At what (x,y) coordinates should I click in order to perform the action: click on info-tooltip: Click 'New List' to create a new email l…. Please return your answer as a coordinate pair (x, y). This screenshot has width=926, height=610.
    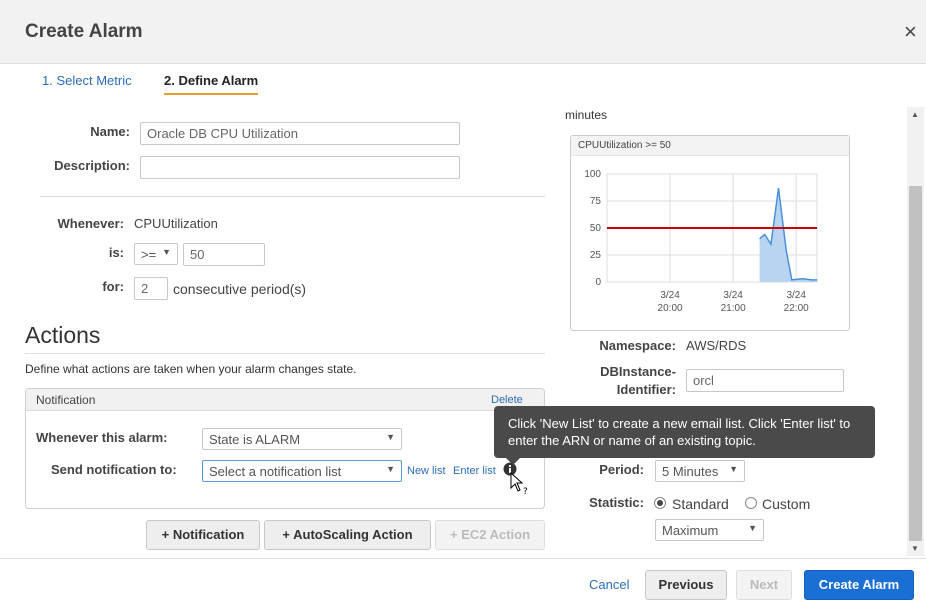
    Looking at the image, I should click on (684, 435).